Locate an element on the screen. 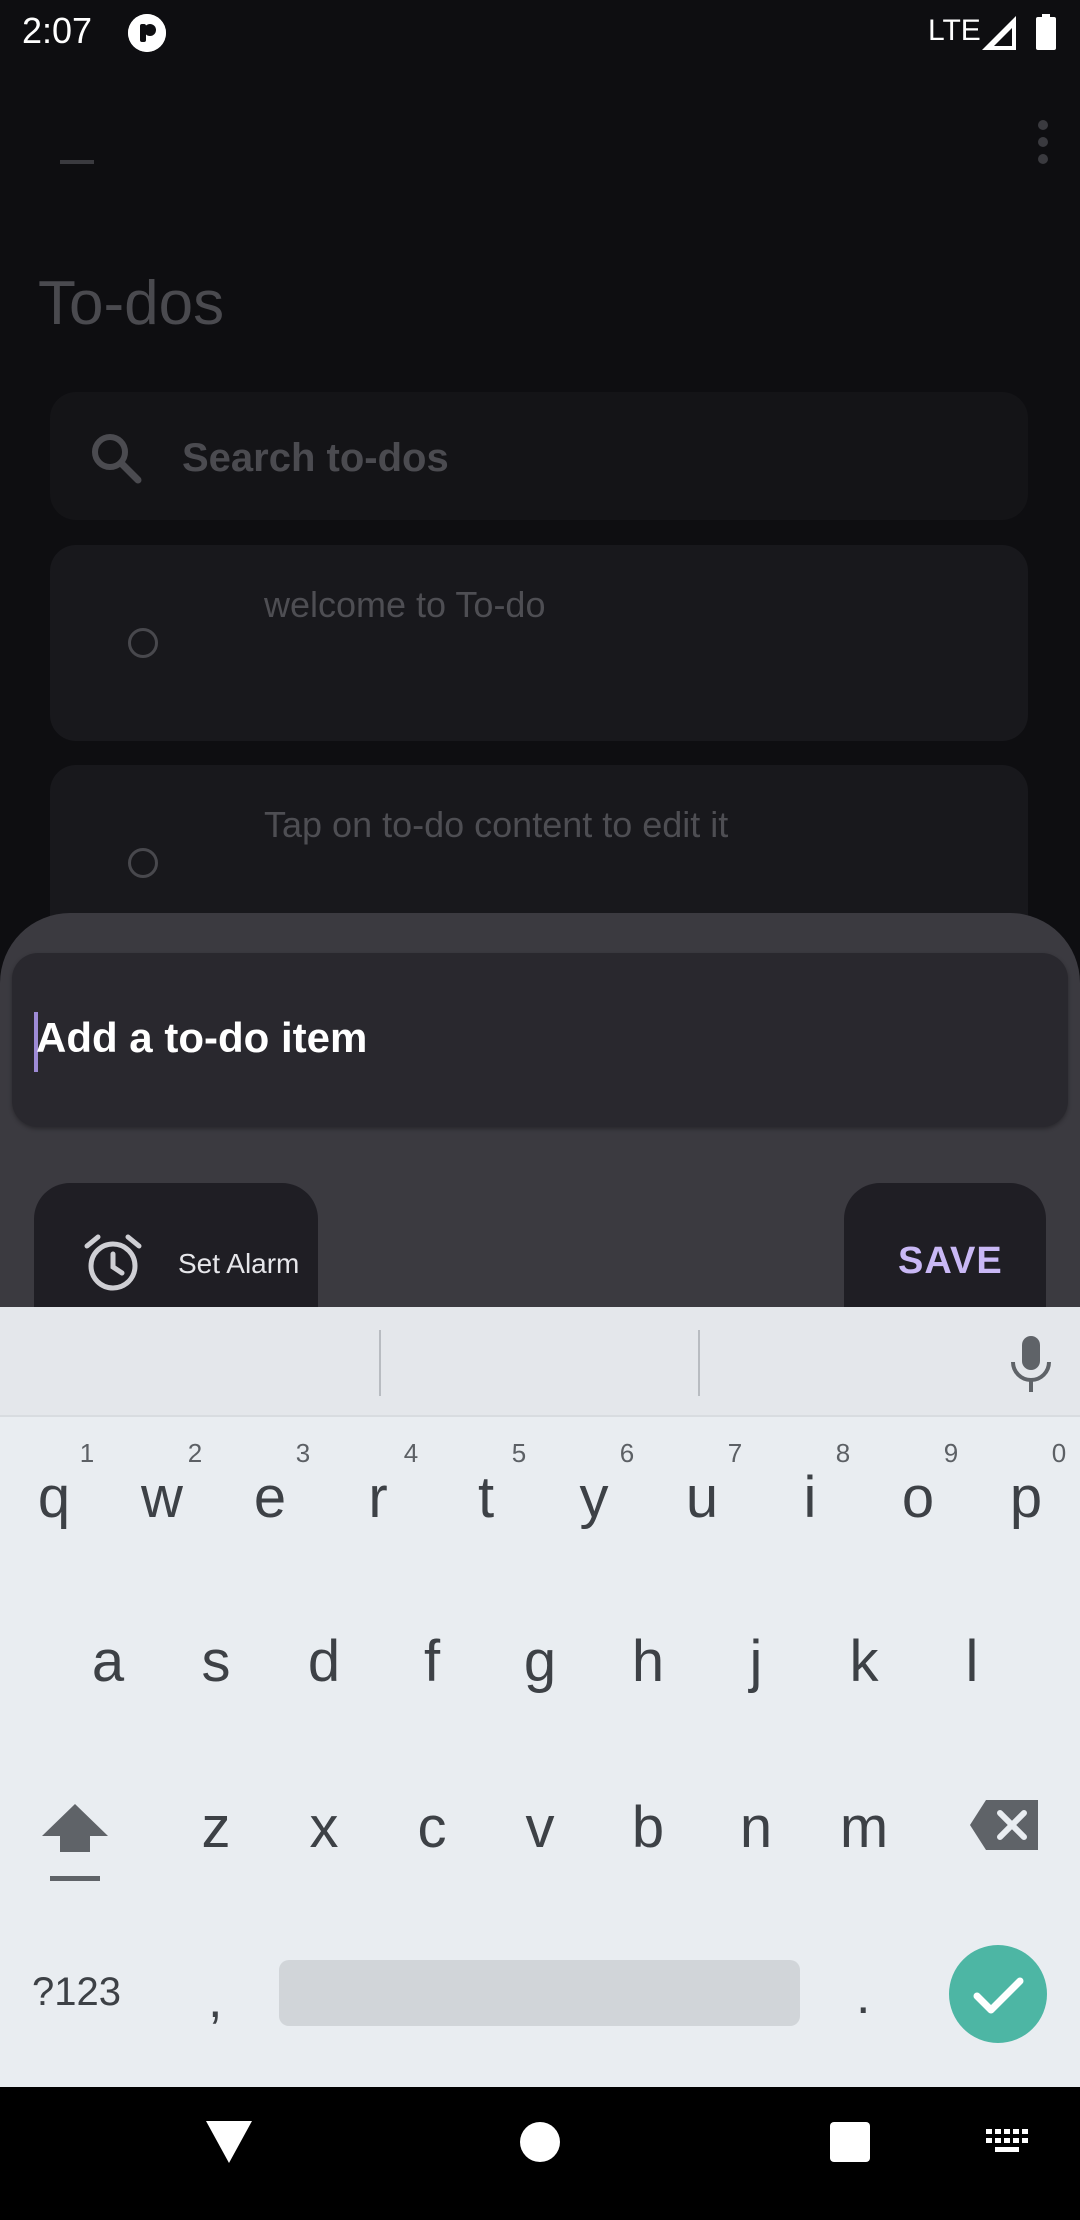  page-title: To-dos is located at coordinates (131, 303).